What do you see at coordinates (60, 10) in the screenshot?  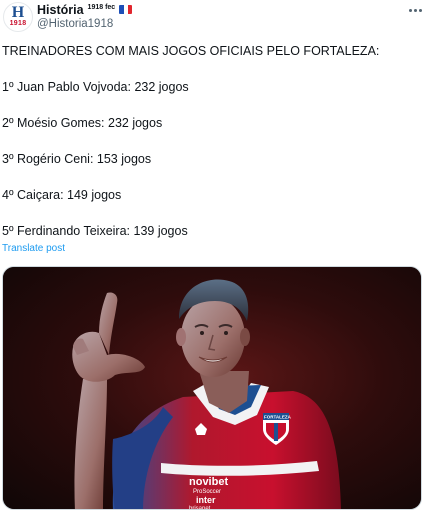 I see `author-display-name: História` at bounding box center [60, 10].